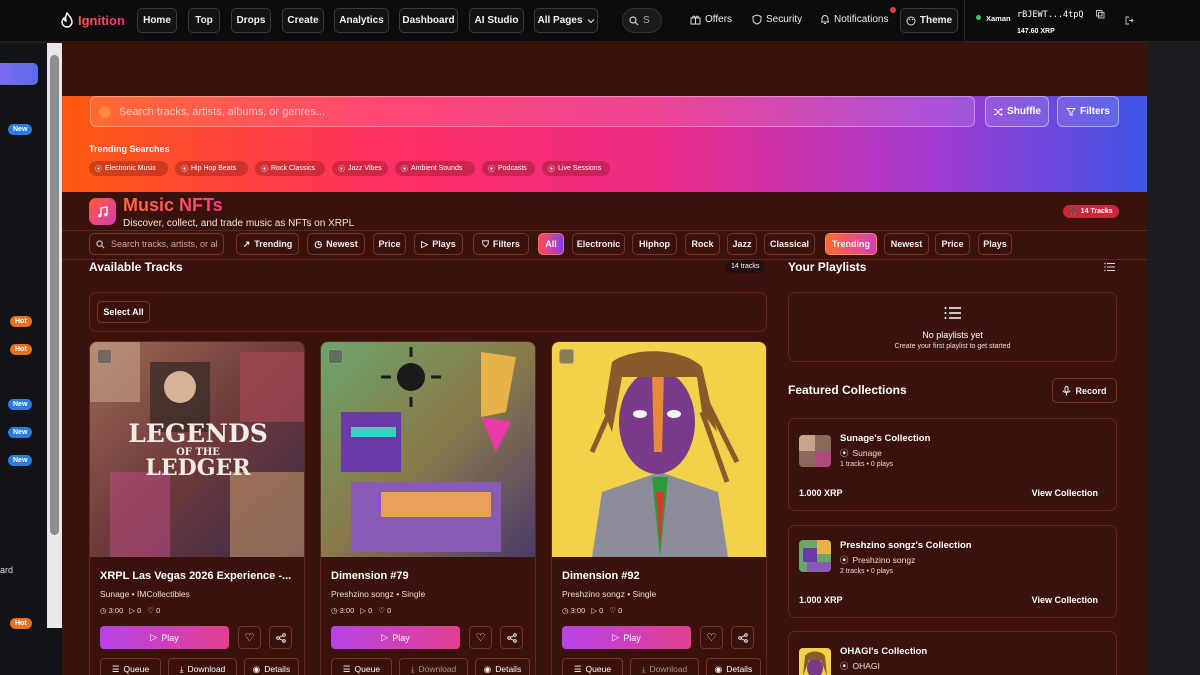 This screenshot has height=675, width=1200. I want to click on shuffle-button: Shuffle, so click(1017, 111).